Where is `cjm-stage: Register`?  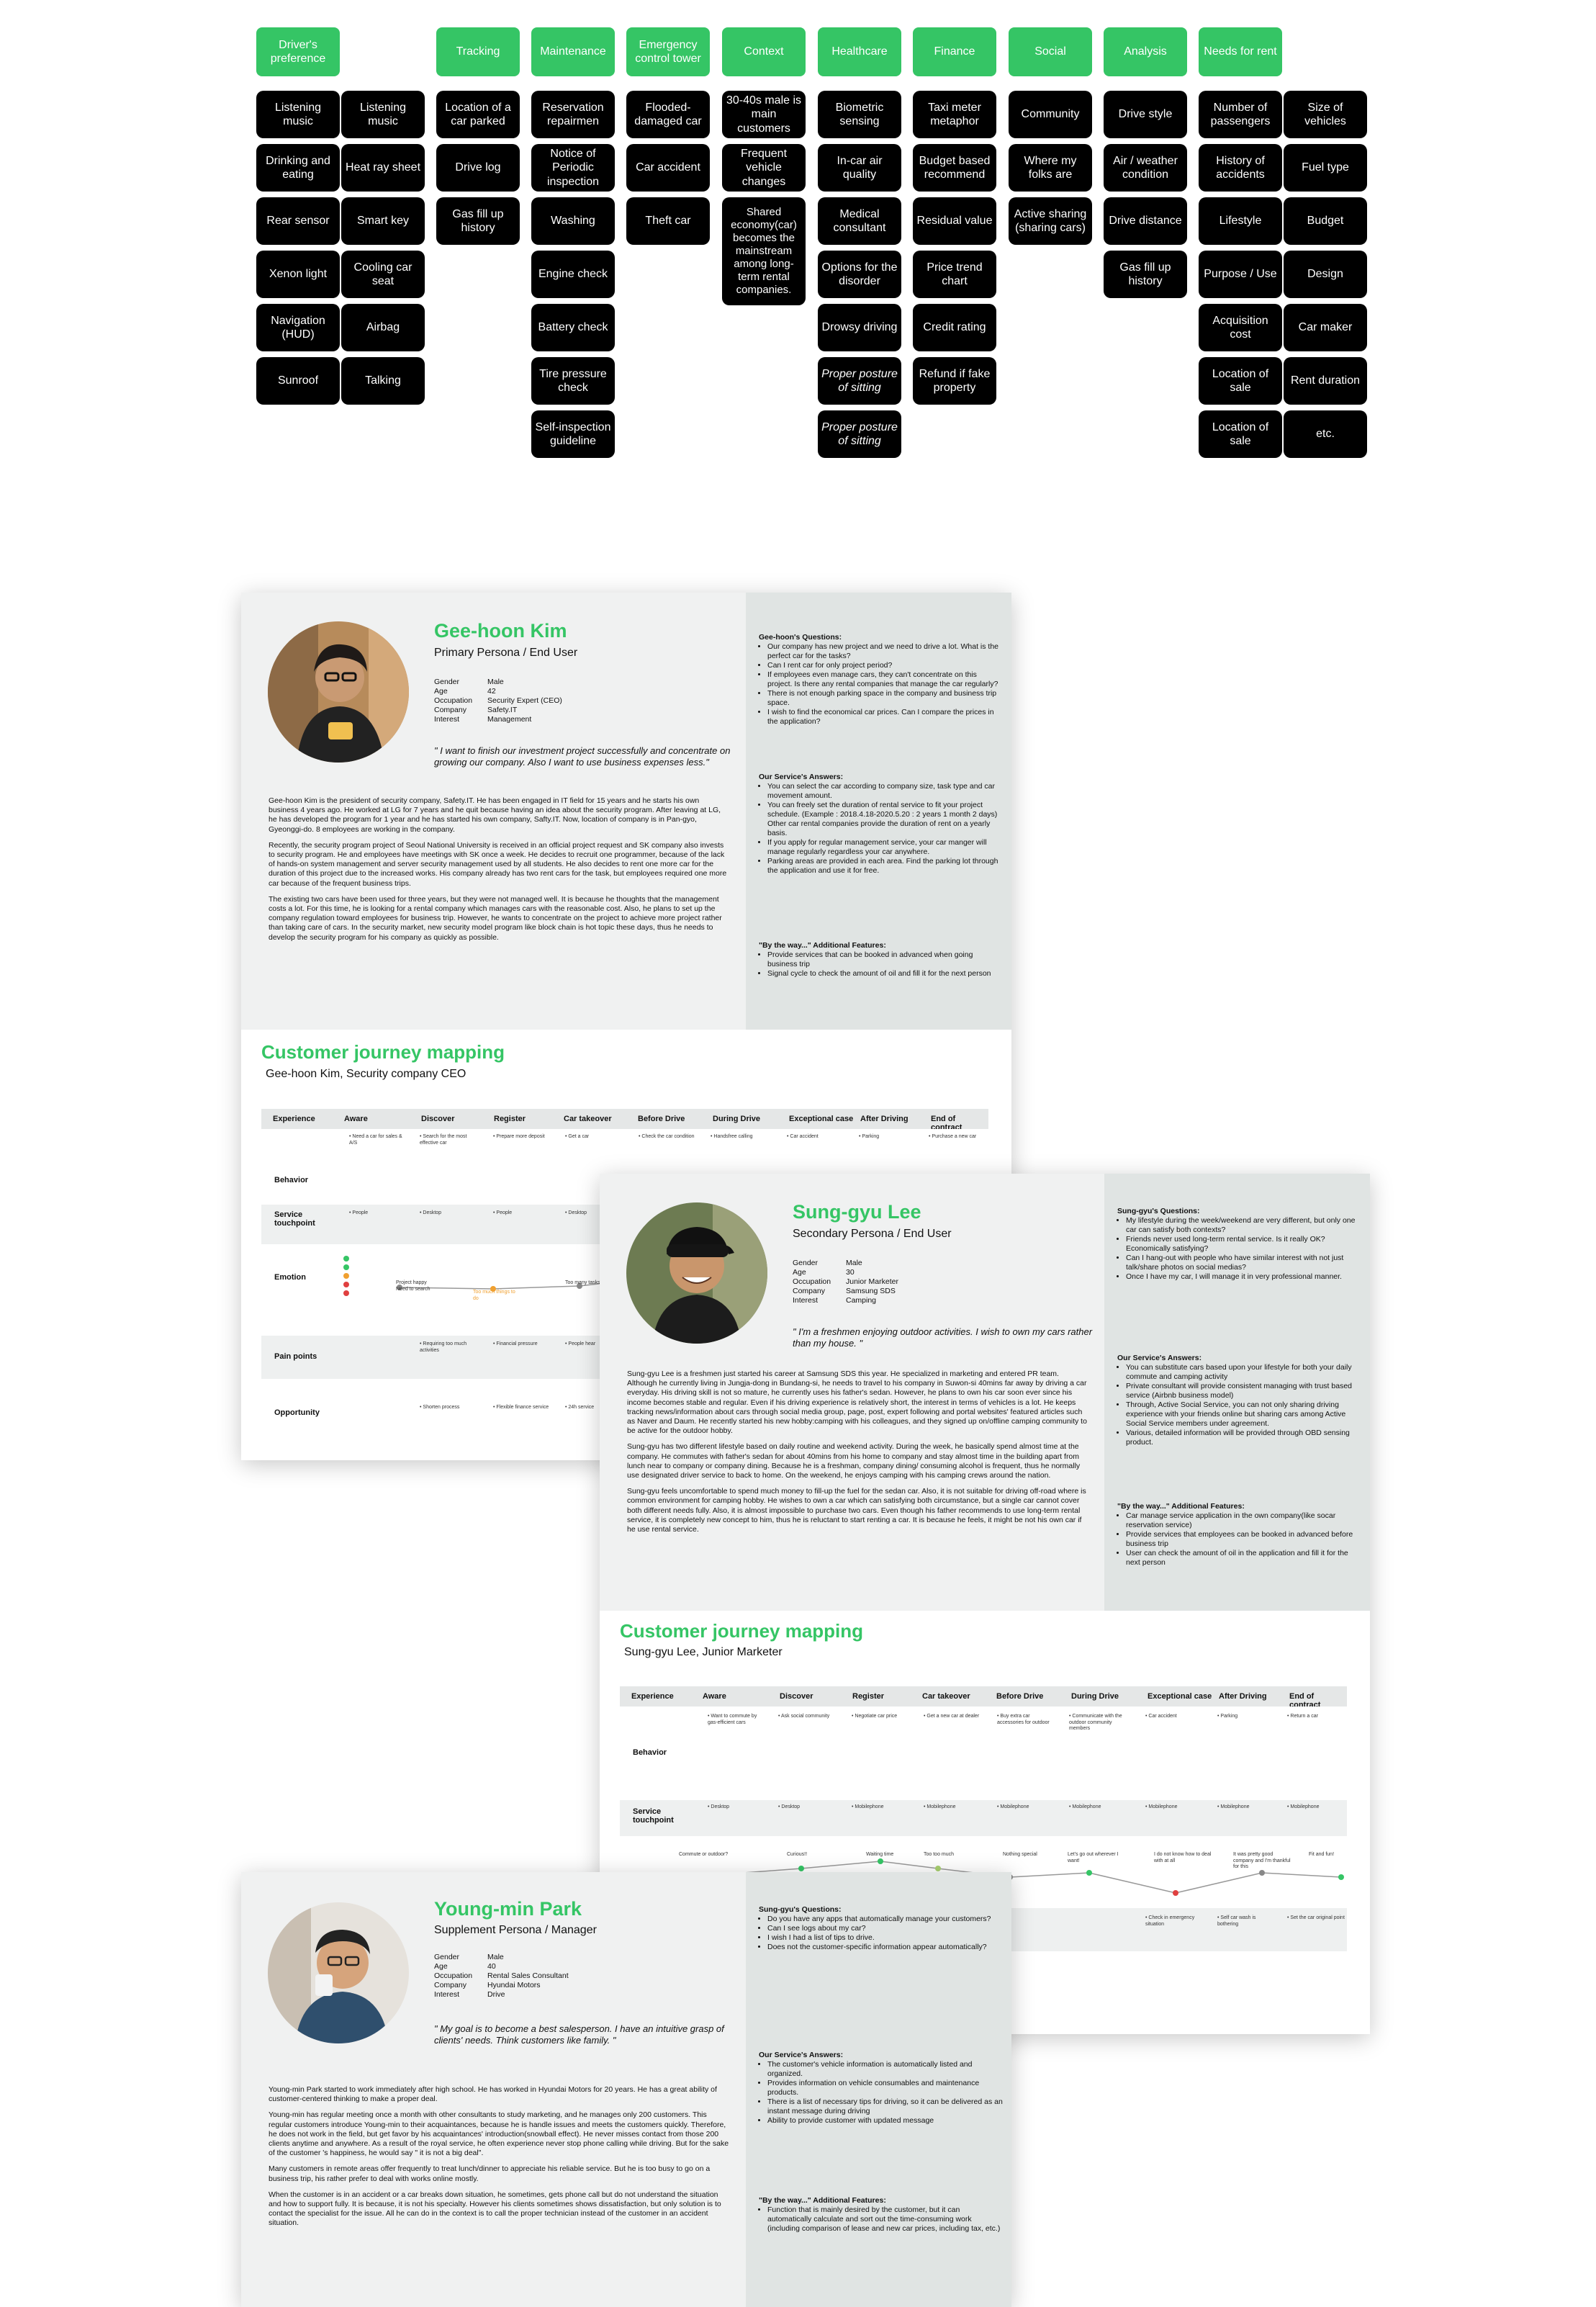 cjm-stage: Register is located at coordinates (510, 1119).